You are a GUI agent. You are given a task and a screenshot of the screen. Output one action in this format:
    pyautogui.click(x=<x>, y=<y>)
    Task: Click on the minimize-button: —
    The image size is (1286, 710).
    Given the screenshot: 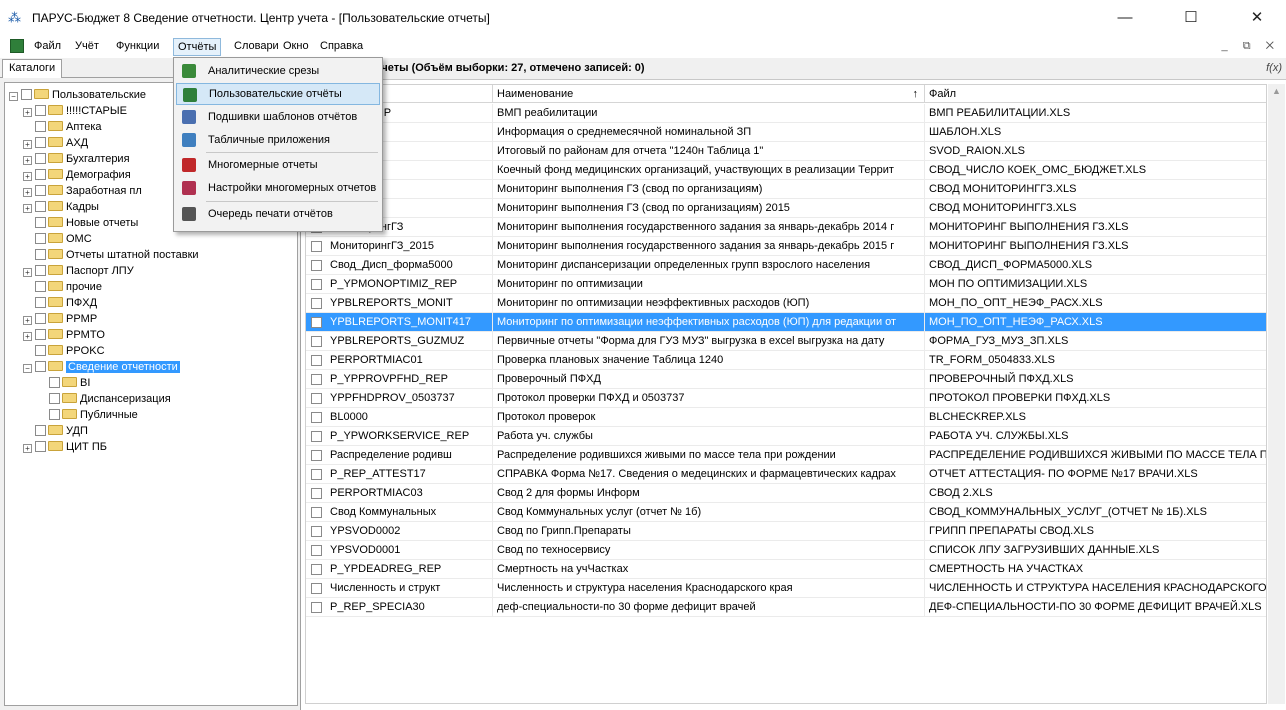 What is the action you would take?
    pyautogui.click(x=1125, y=18)
    